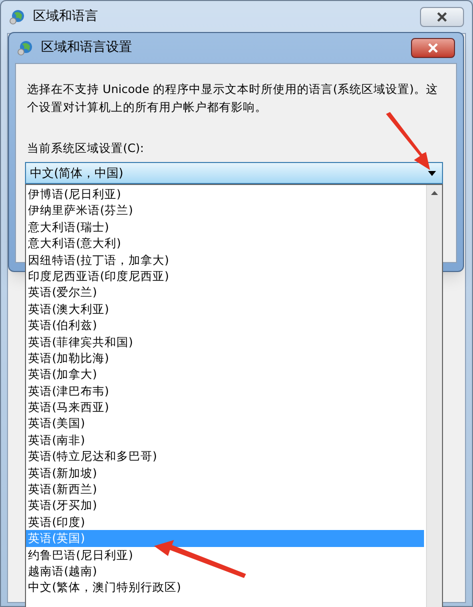  What do you see at coordinates (226, 260) in the screenshot?
I see `dropdown-item: 因纽特语(拉丁语，加拿大)` at bounding box center [226, 260].